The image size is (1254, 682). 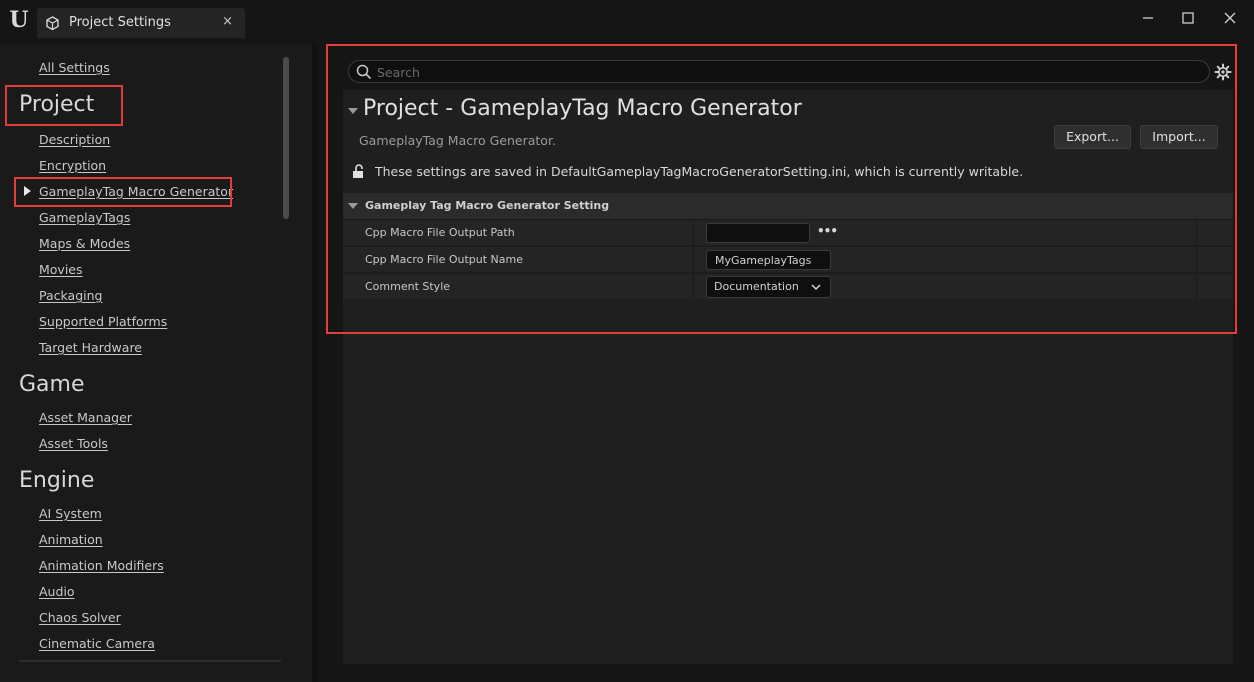 What do you see at coordinates (90, 347) in the screenshot?
I see `sidebar-item-target-hardware: Target Hardware` at bounding box center [90, 347].